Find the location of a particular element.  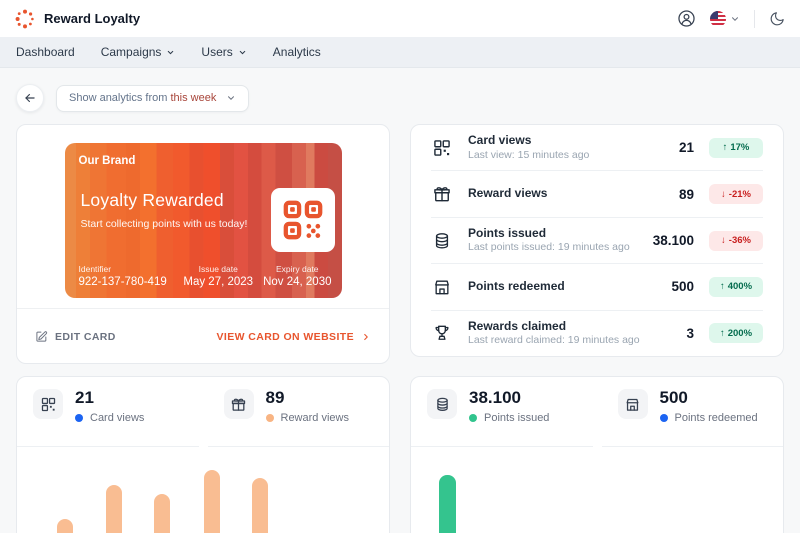

analytics-period-select: Show analytics from this week is located at coordinates (153, 98).